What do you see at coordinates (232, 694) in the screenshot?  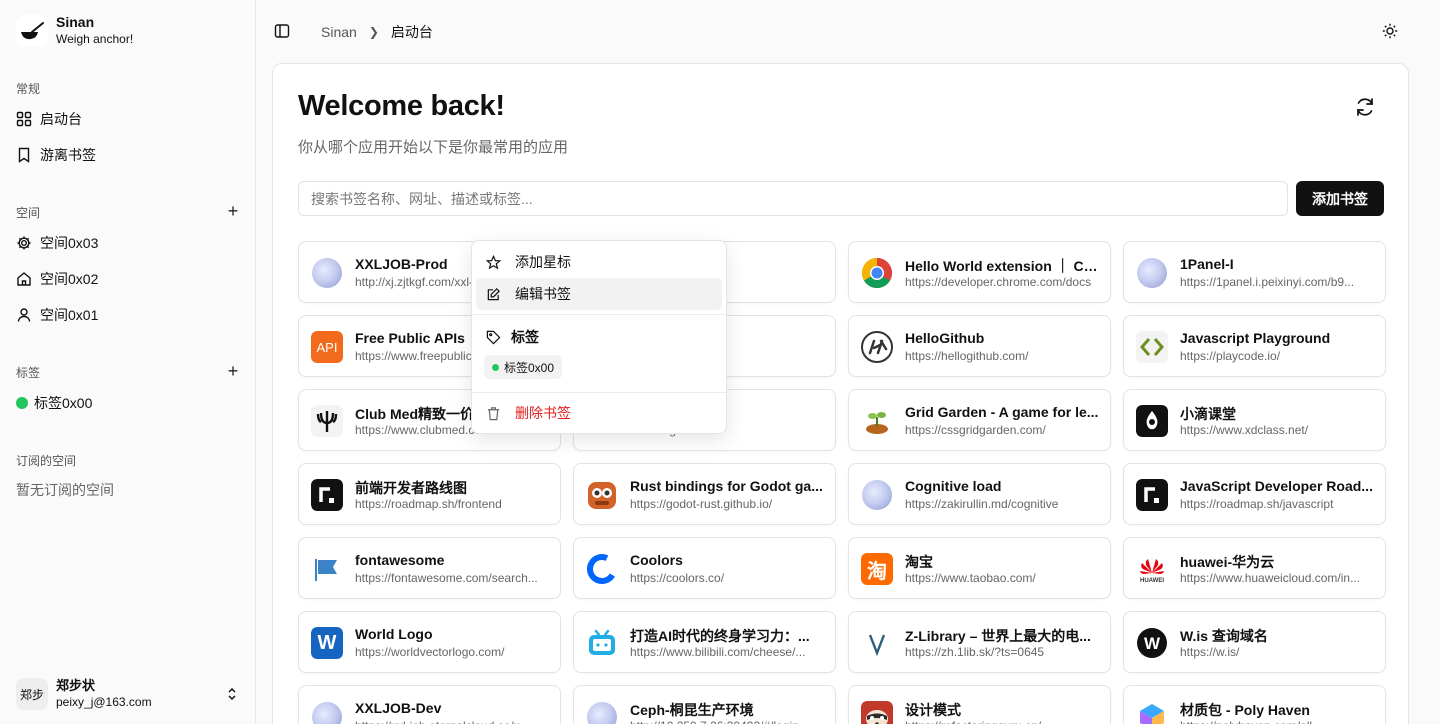 I see `chevron-up-down-icon` at bounding box center [232, 694].